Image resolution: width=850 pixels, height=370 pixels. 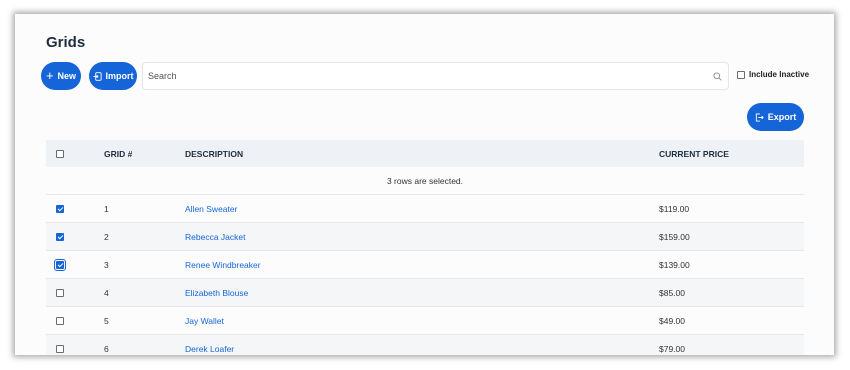 I want to click on row-grid-number: 2, so click(x=106, y=236).